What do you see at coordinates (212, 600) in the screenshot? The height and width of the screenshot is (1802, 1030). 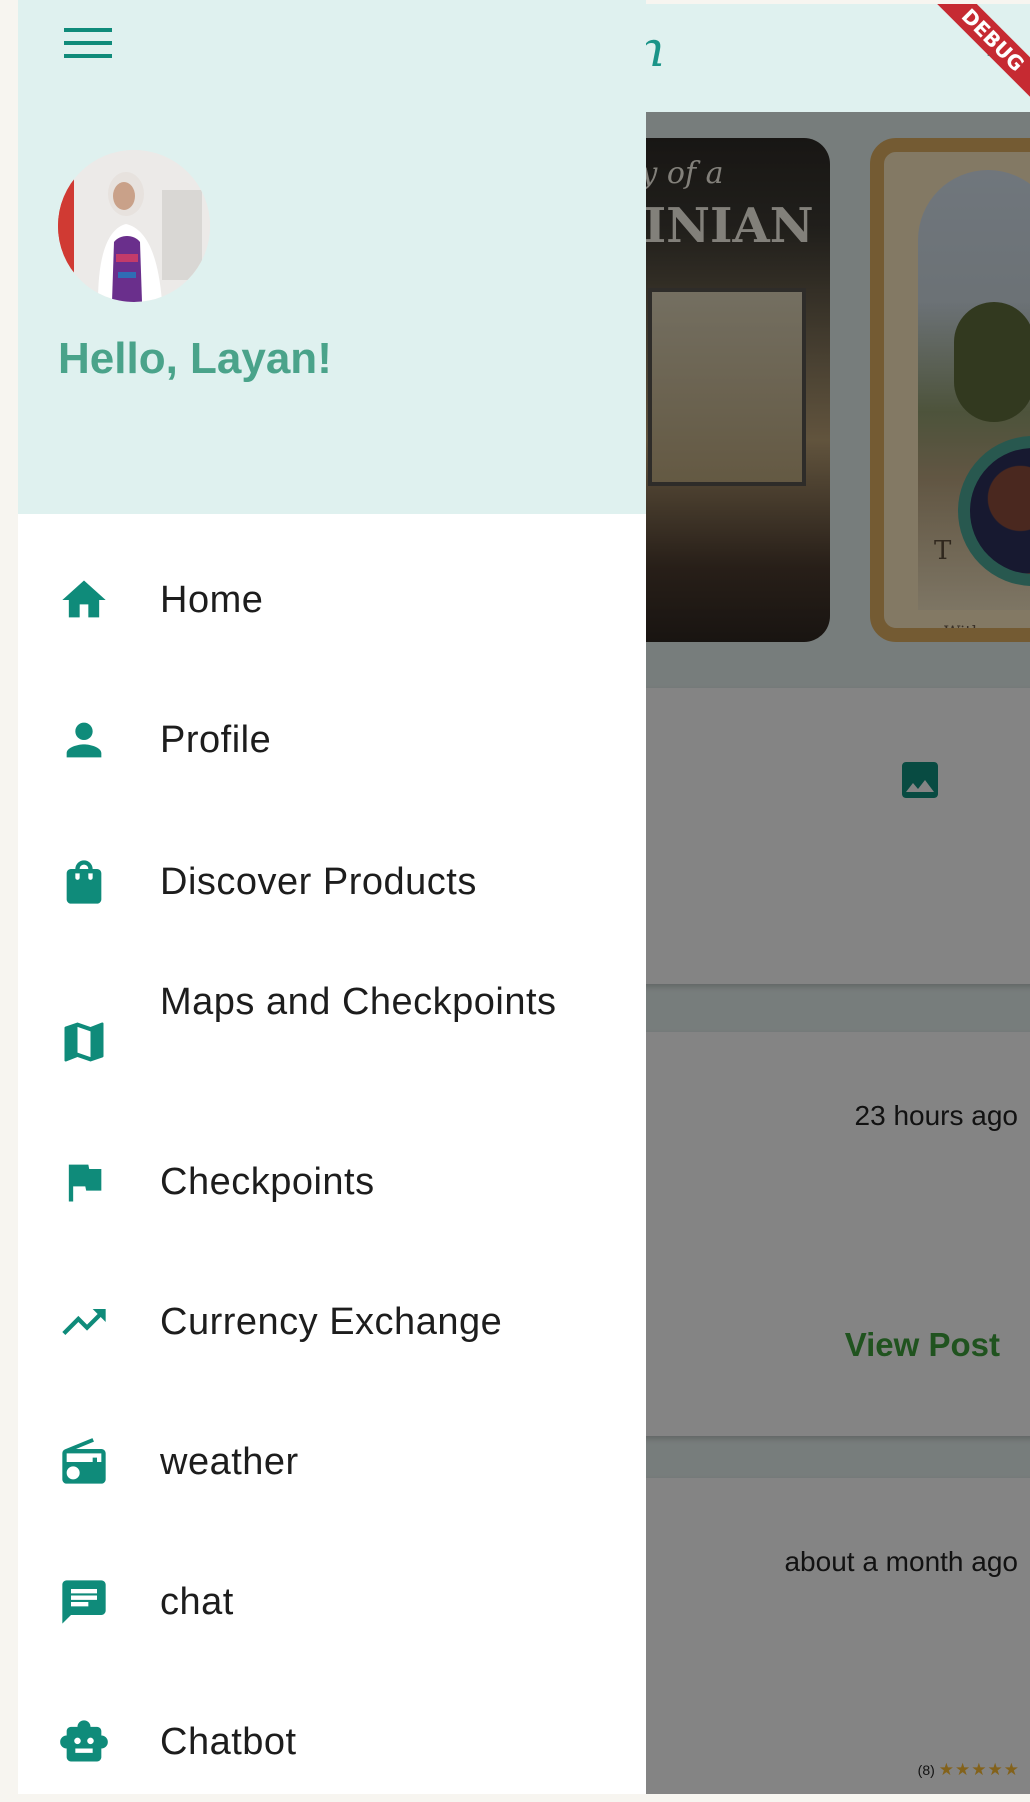 I see `menu-item-label: Home` at bounding box center [212, 600].